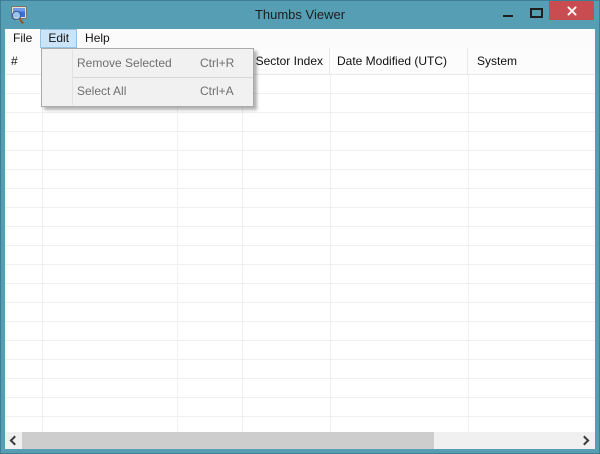 Image resolution: width=600 pixels, height=454 pixels. I want to click on menu-item-remove-selected: Remove Selected Ctrl+R, so click(147, 63).